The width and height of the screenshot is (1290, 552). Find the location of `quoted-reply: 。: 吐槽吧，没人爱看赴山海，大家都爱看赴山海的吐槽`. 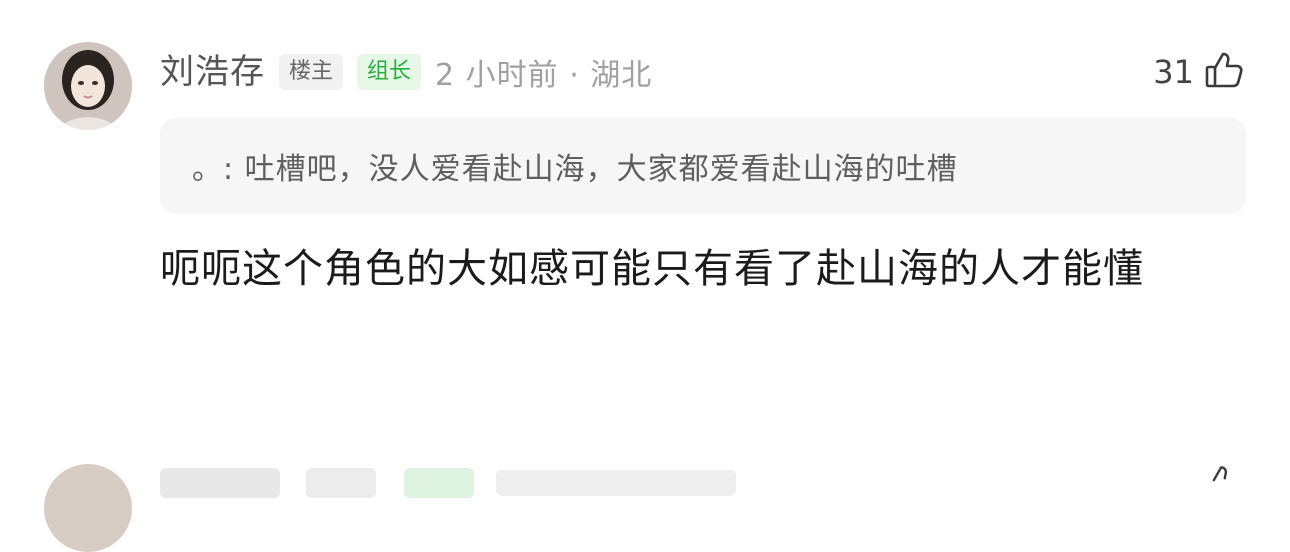

quoted-reply: 。: 吐槽吧，没人爱看赴山海，大家都爱看赴山海的吐槽 is located at coordinates (703, 166).